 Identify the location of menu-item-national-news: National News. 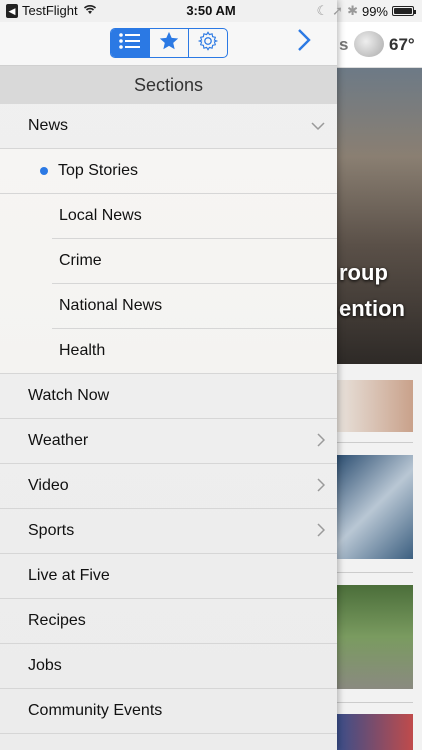
(194, 306).